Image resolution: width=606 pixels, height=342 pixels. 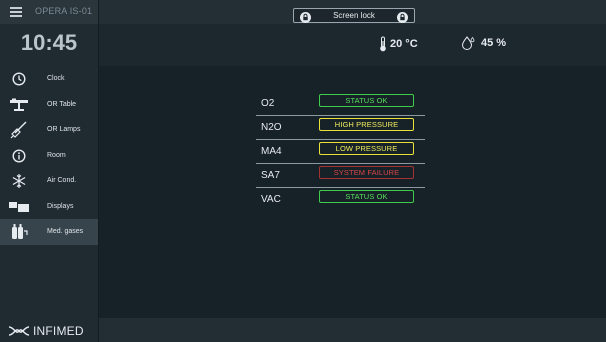 I want to click on environment-bar: 20 °C 45 %, so click(x=352, y=45).